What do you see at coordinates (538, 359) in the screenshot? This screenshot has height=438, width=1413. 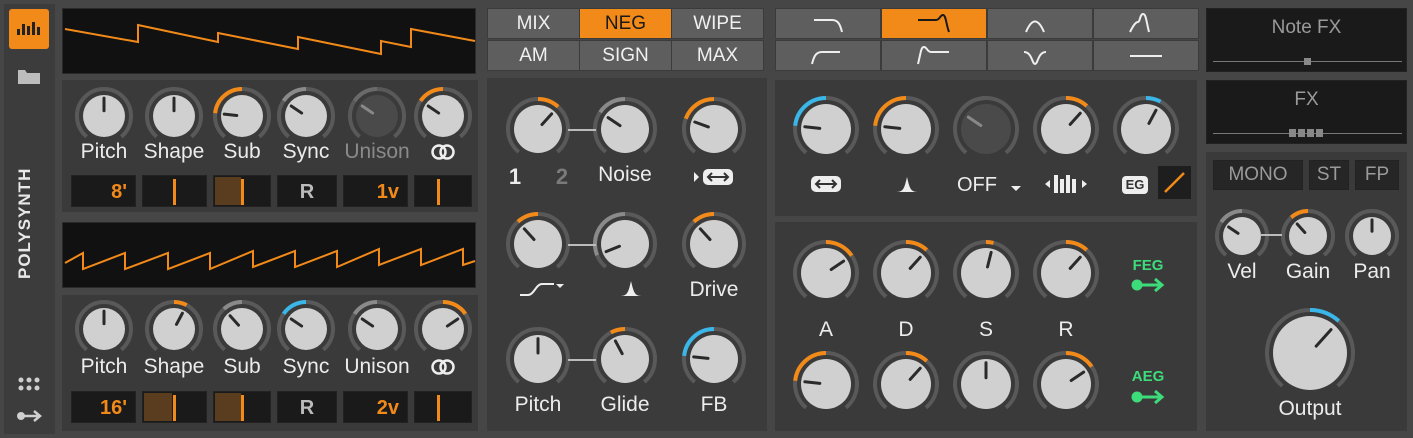 I see `mixer-knob-pitch` at bounding box center [538, 359].